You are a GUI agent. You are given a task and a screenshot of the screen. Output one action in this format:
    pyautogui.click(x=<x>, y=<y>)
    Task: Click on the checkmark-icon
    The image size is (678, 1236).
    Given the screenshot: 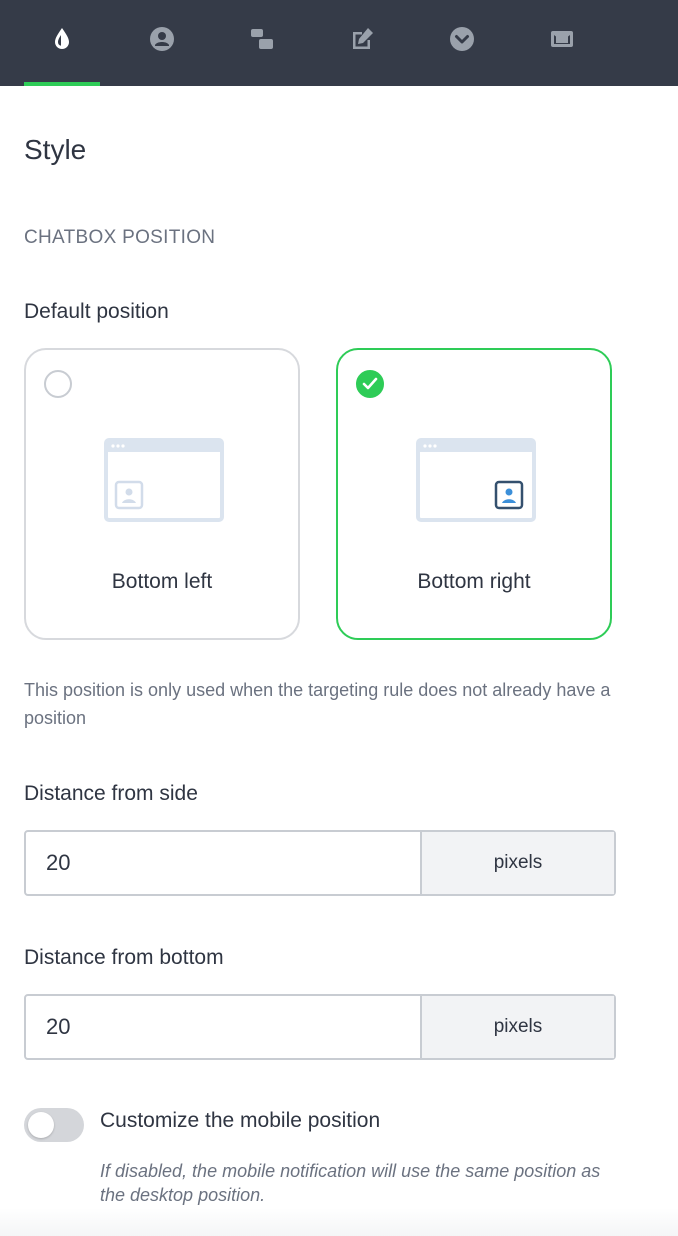 What is the action you would take?
    pyautogui.click(x=370, y=383)
    